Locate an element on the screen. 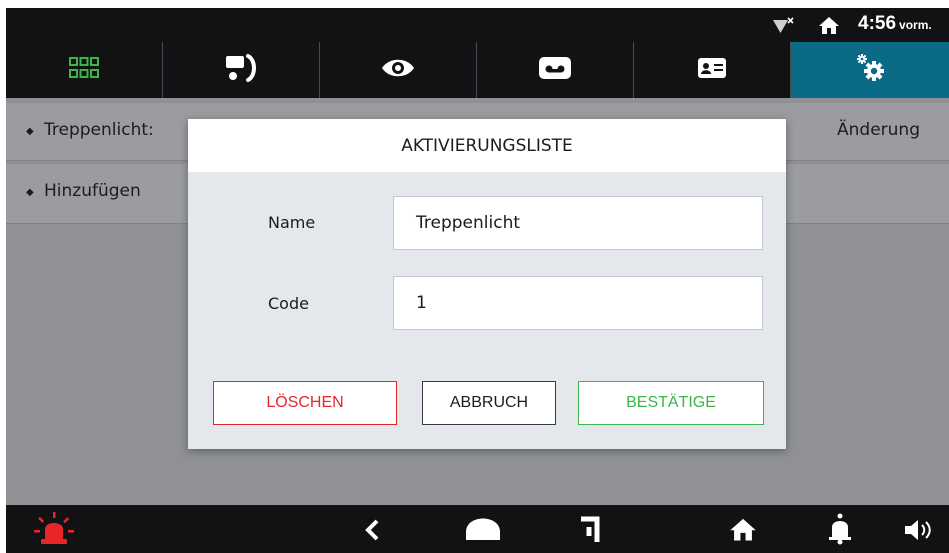 The image size is (949, 553). tab-bar is located at coordinates (477, 70).